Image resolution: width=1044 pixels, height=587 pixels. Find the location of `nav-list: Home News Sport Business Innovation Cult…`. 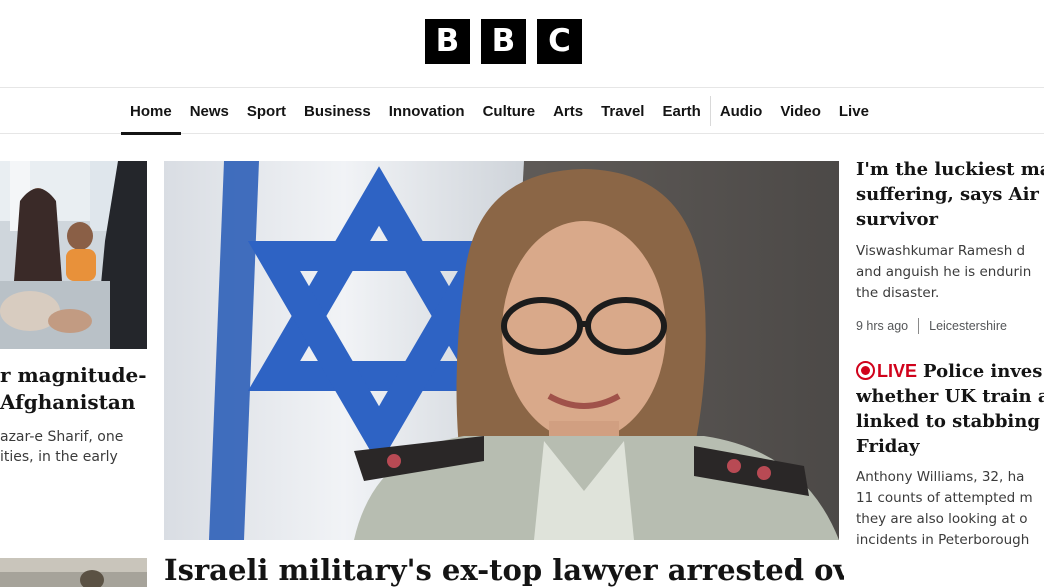

nav-list: Home News Sport Business Innovation Cult… is located at coordinates (499, 111).